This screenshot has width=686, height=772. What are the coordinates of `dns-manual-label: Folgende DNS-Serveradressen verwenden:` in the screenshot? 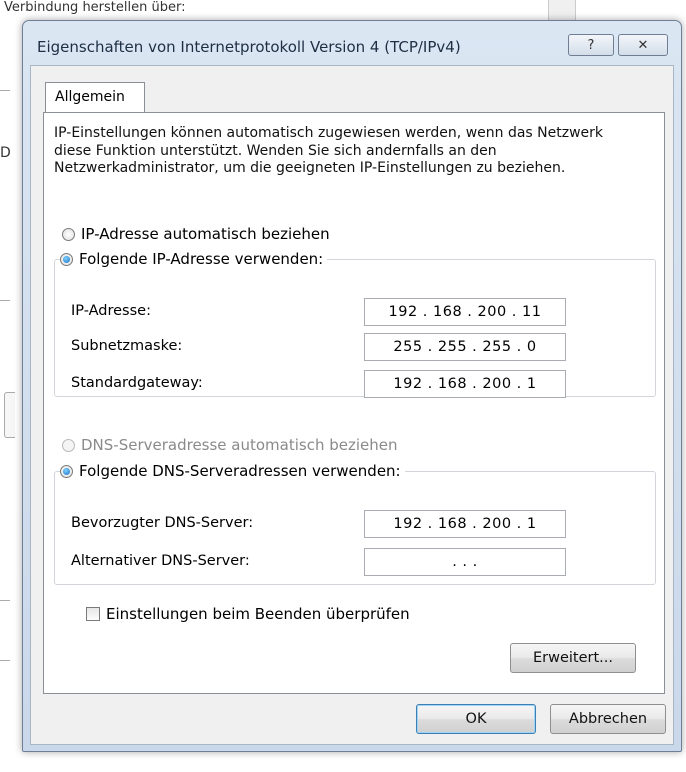 It's located at (240, 471).